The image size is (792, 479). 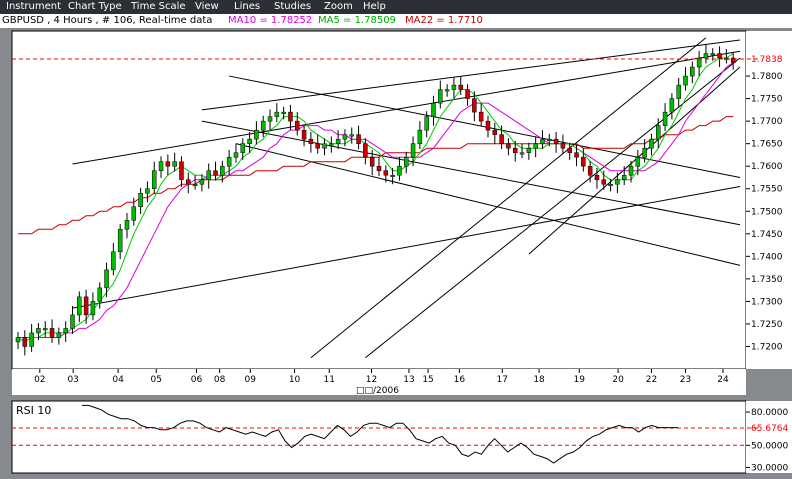 I want to click on xtick-label: 09, so click(x=251, y=380).